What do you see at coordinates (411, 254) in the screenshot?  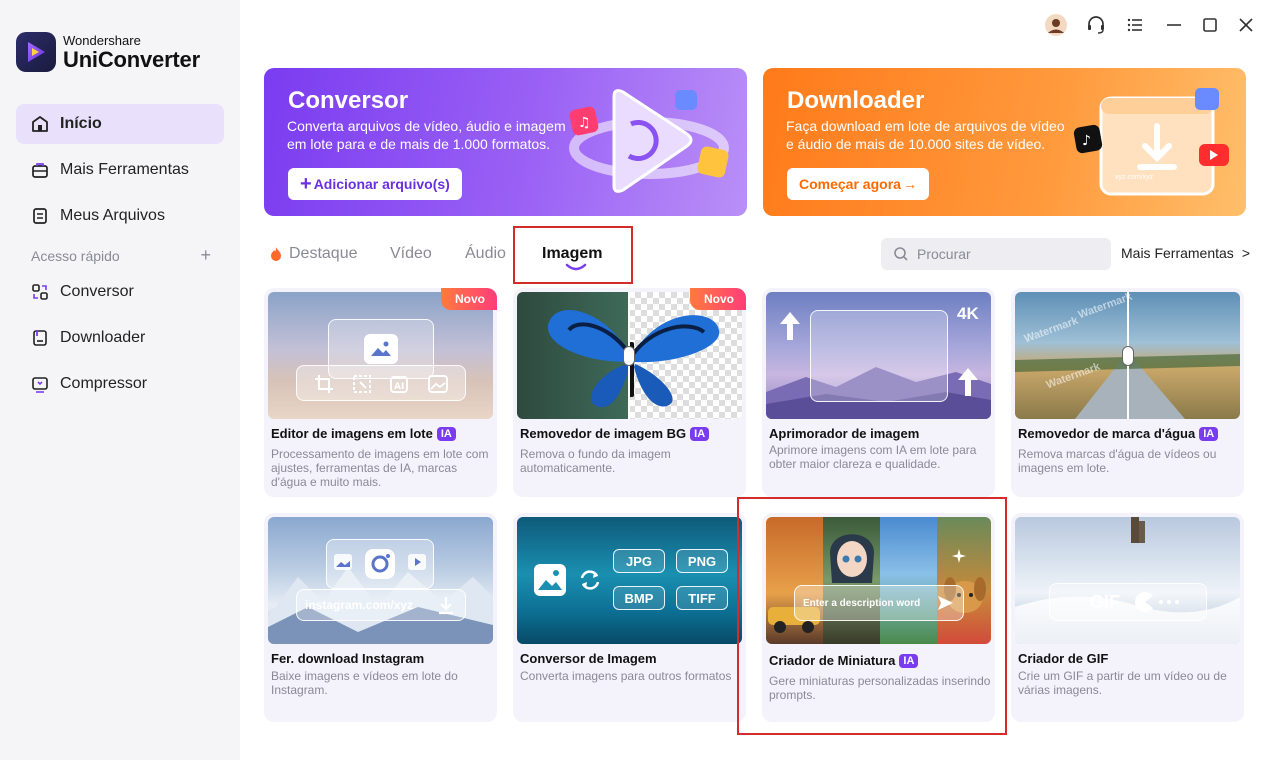 I see `tab-video: Vídeo` at bounding box center [411, 254].